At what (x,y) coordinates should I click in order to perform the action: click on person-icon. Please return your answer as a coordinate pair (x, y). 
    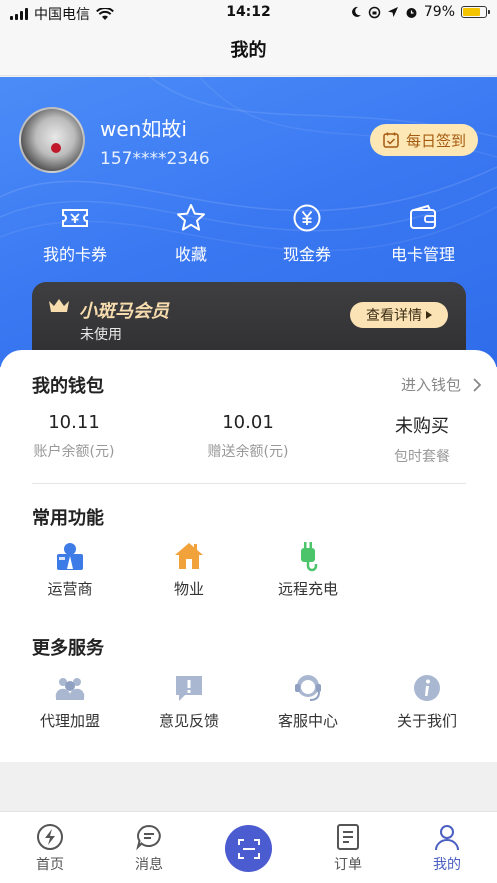
    Looking at the image, I should click on (447, 838).